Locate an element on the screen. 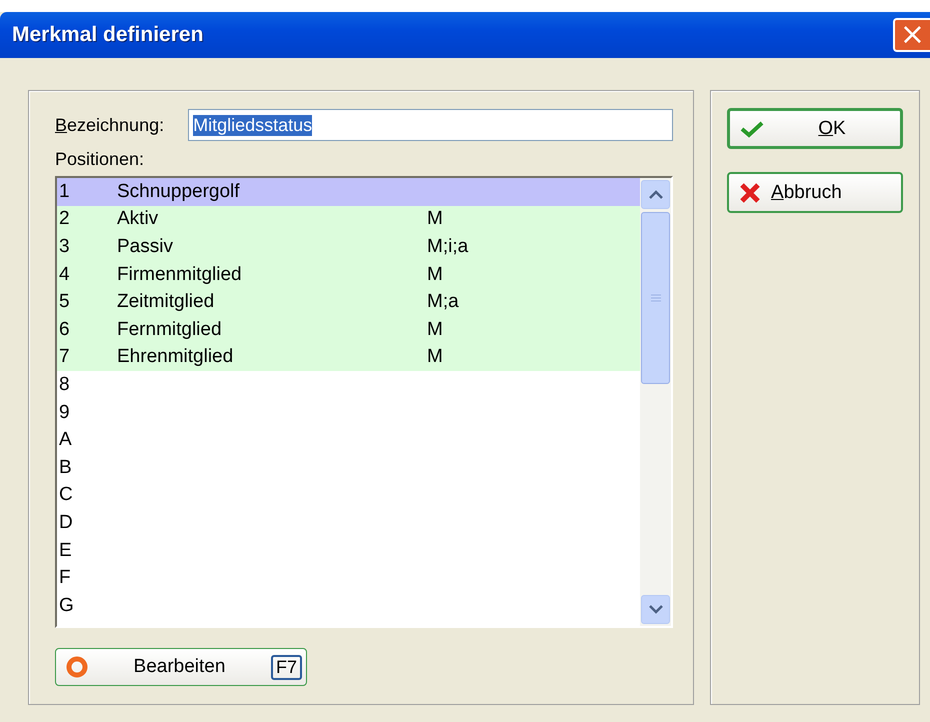 The width and height of the screenshot is (930, 722). row-code: M;a is located at coordinates (443, 302).